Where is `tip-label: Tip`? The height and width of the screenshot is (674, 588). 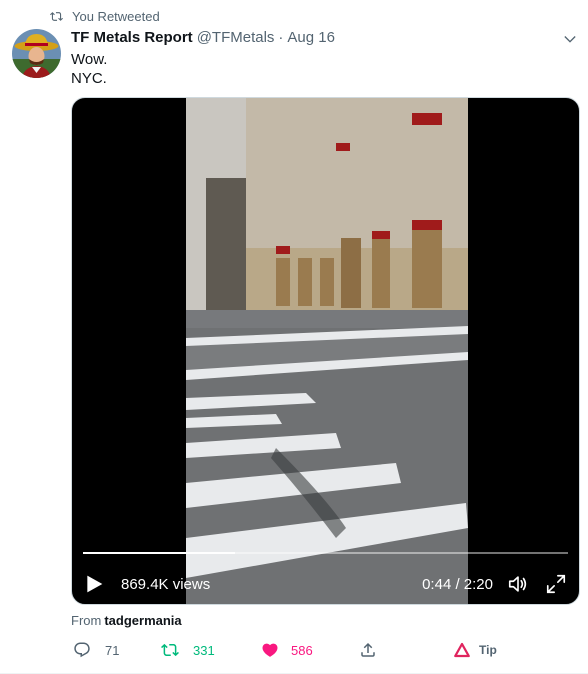
tip-label: Tip is located at coordinates (488, 650).